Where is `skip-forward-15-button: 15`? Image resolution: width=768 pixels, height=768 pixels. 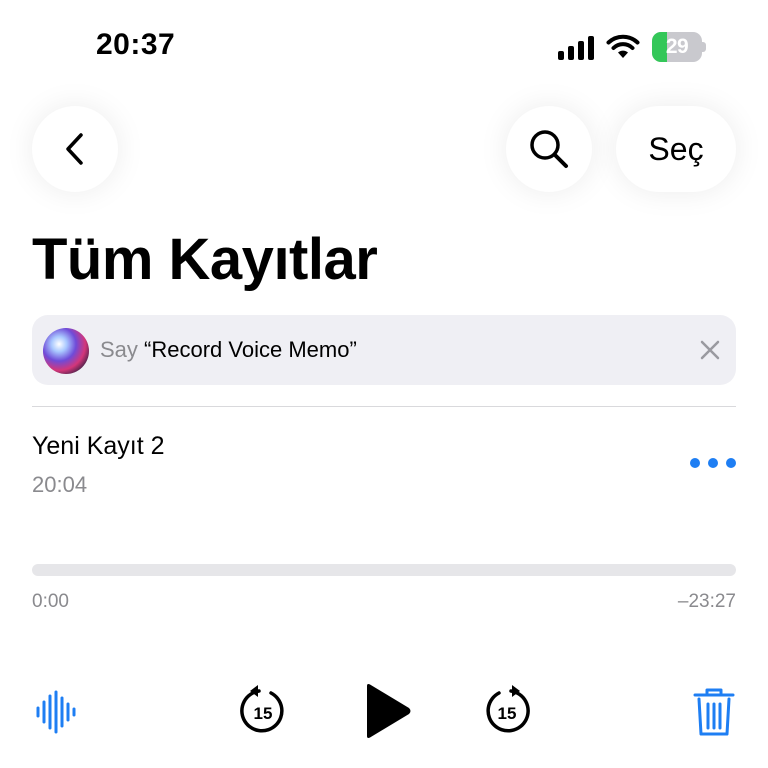 skip-forward-15-button: 15 is located at coordinates (507, 711).